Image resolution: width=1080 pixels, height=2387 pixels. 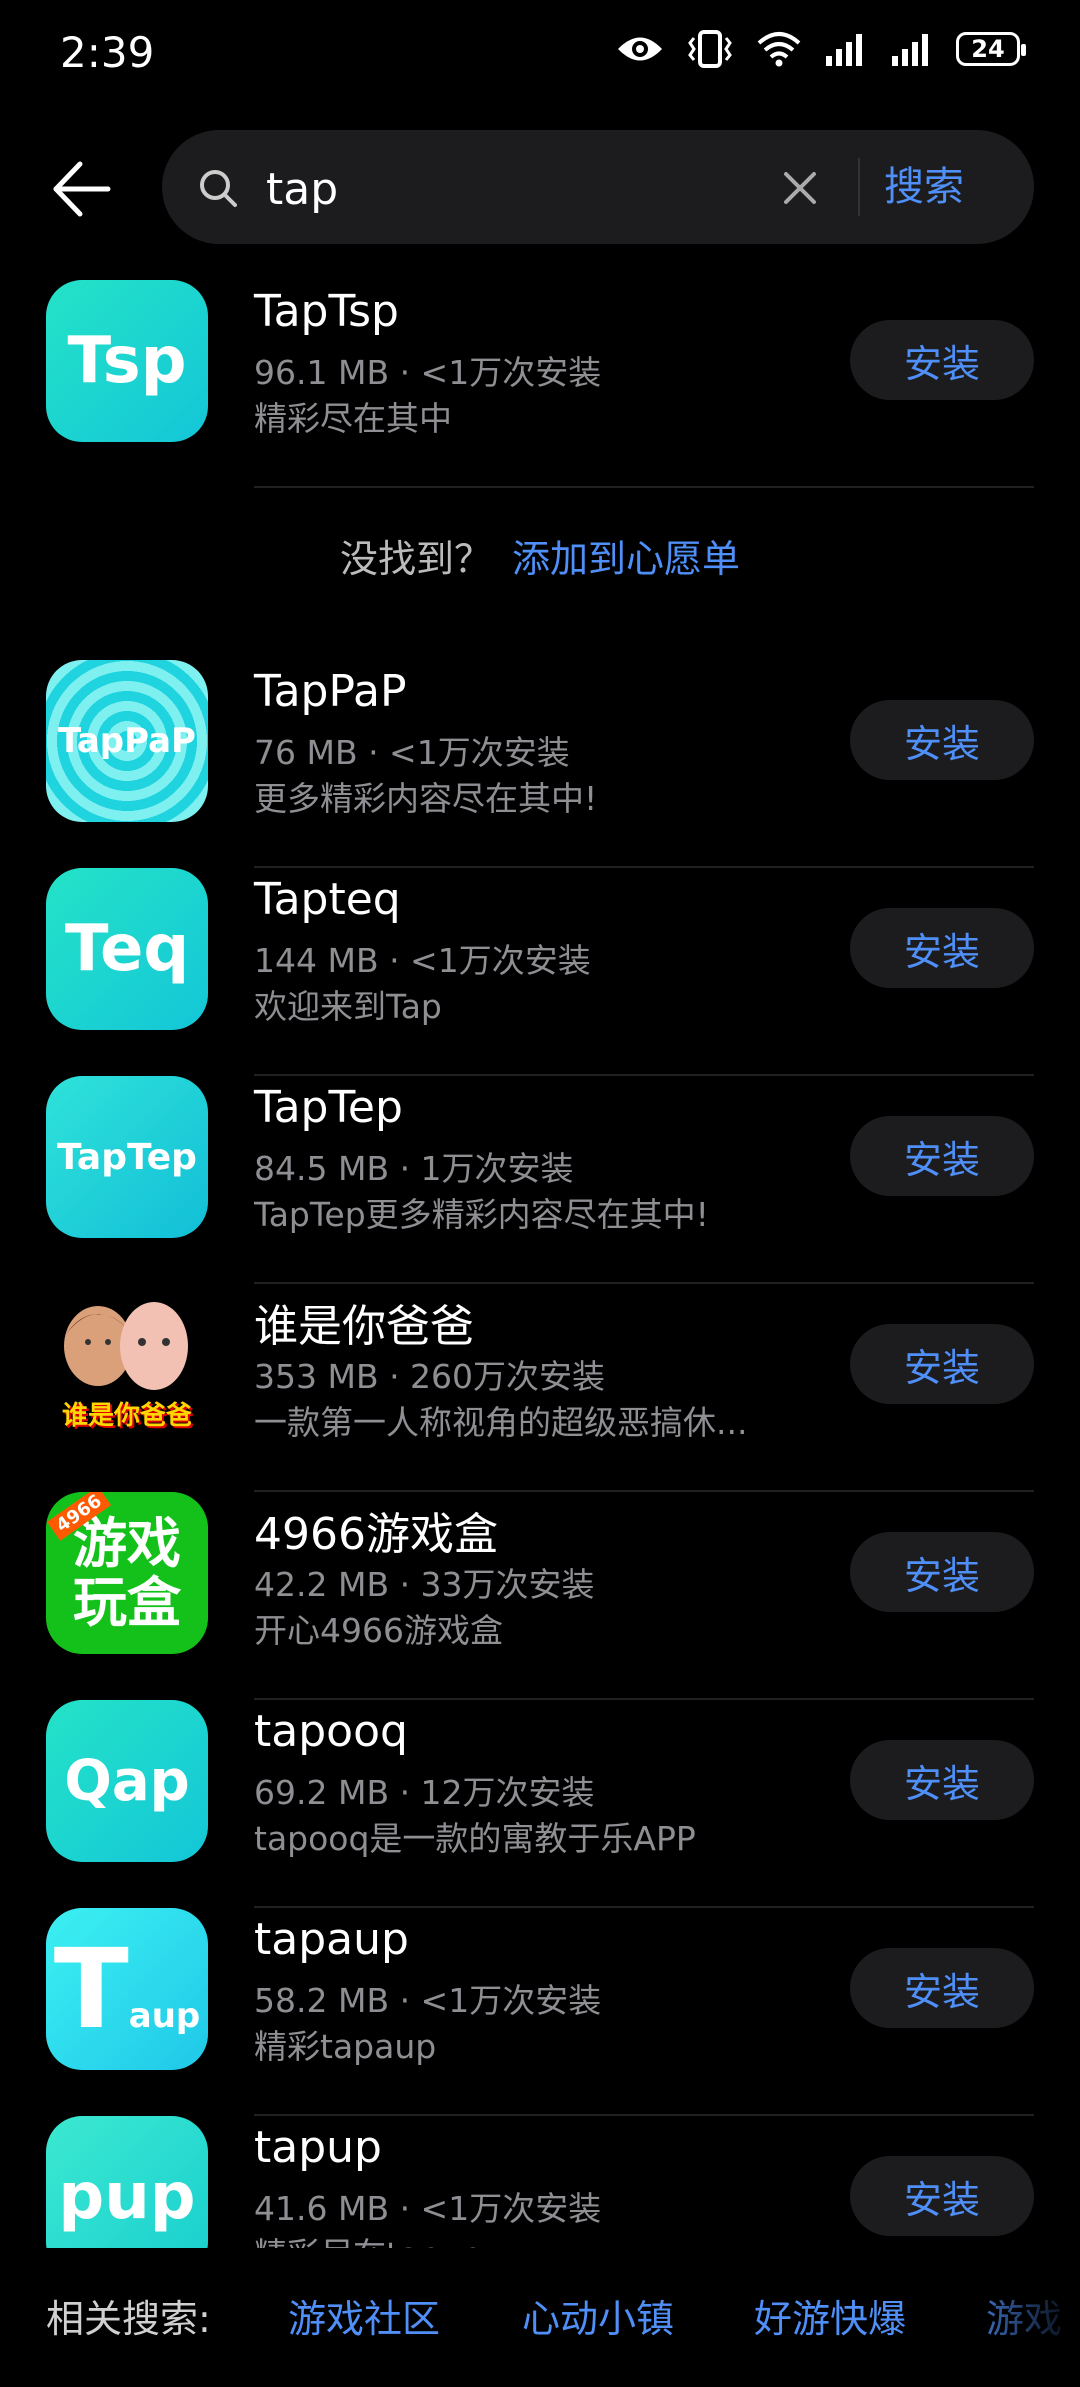 What do you see at coordinates (424, 1792) in the screenshot?
I see `app-meta: 69.2 MB · 12万次安装` at bounding box center [424, 1792].